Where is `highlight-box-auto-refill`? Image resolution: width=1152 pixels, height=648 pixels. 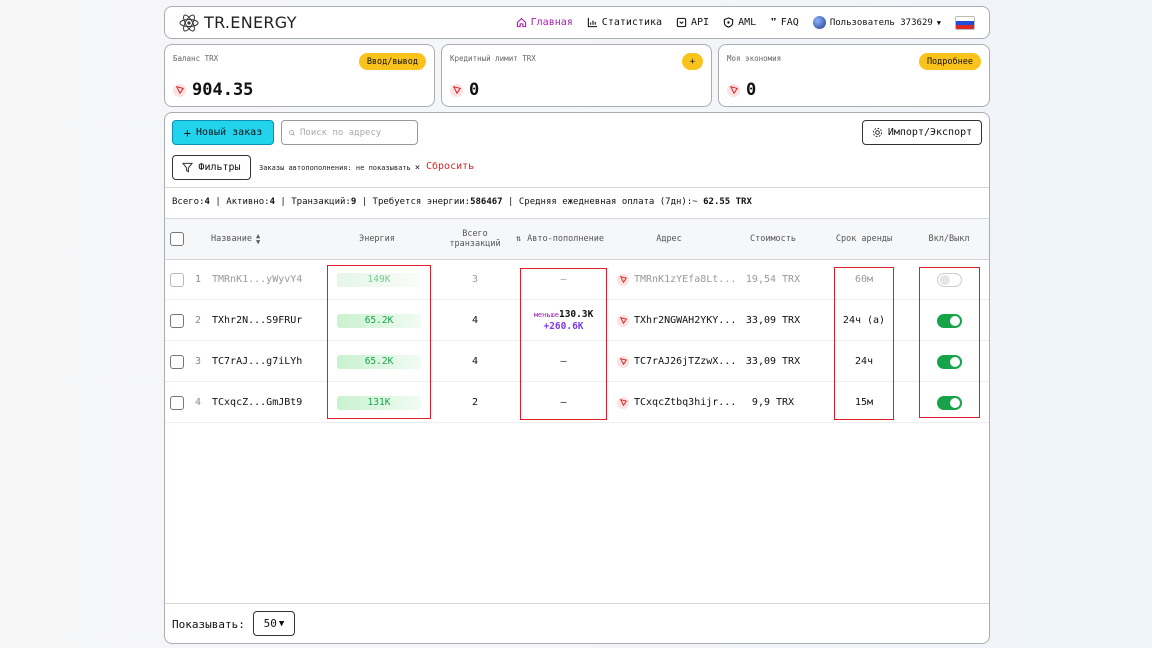 highlight-box-auto-refill is located at coordinates (563, 344).